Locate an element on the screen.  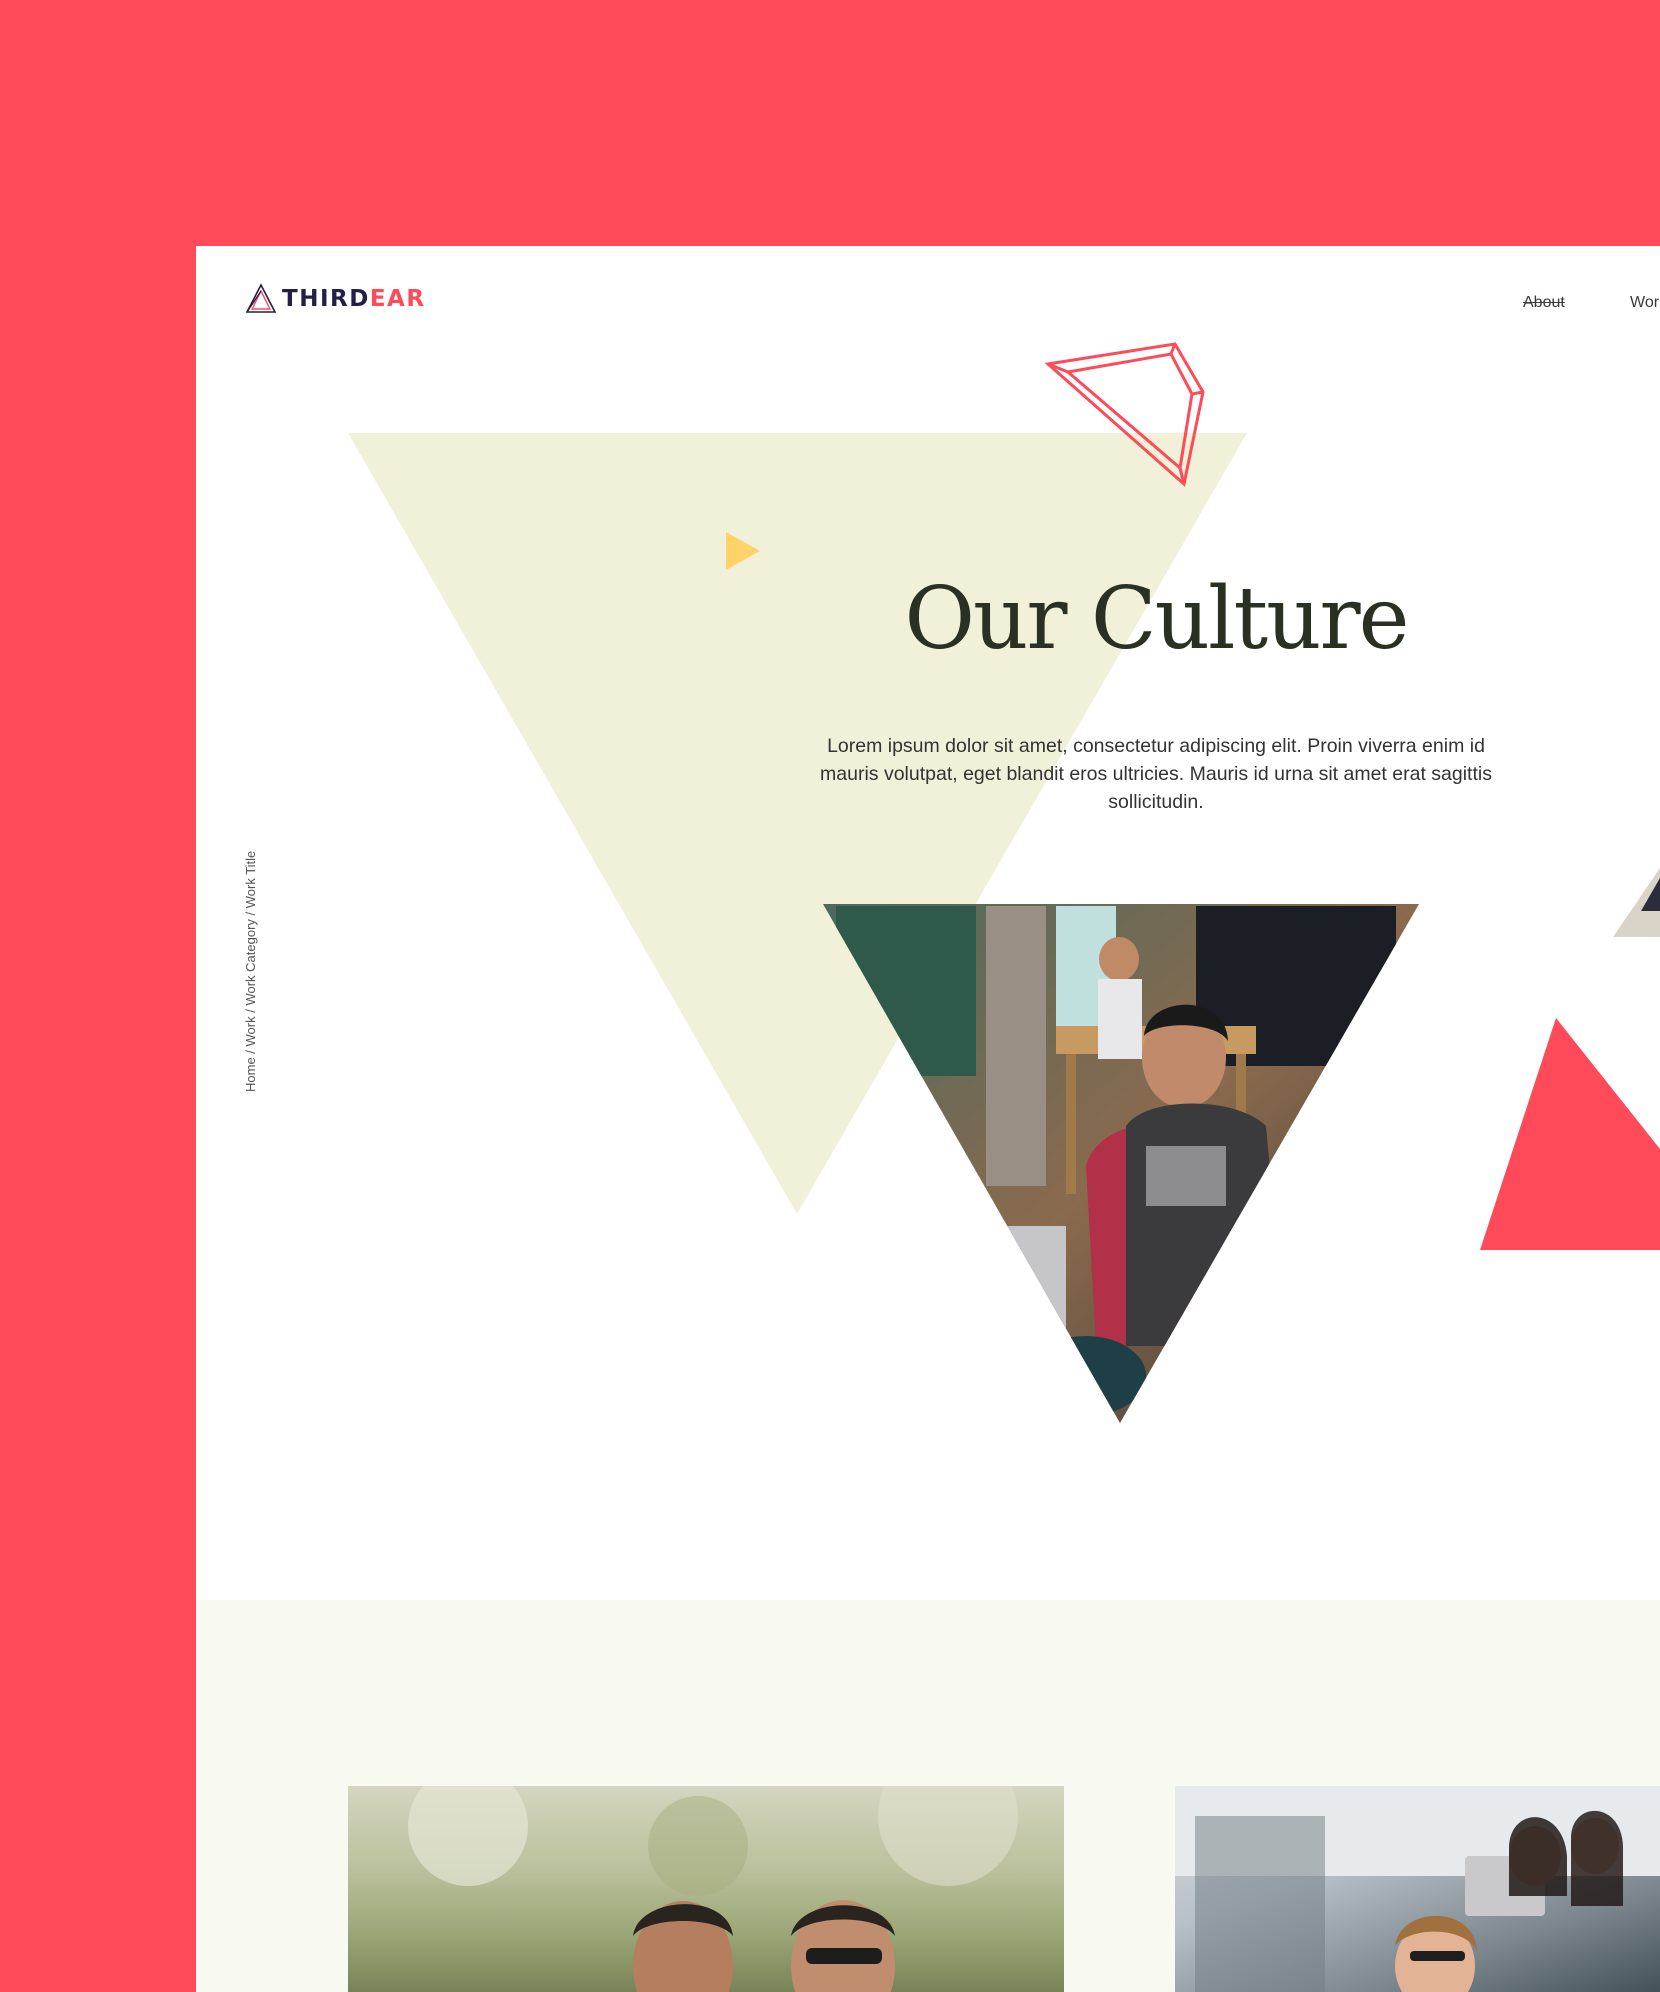
coral-triangle is located at coordinates (1570, 1134).